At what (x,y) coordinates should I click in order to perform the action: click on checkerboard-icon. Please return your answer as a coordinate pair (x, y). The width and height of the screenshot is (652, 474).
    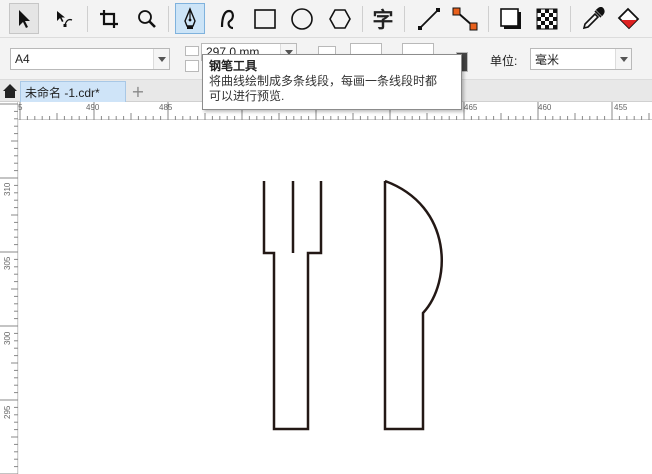
    Looking at the image, I should click on (547, 18).